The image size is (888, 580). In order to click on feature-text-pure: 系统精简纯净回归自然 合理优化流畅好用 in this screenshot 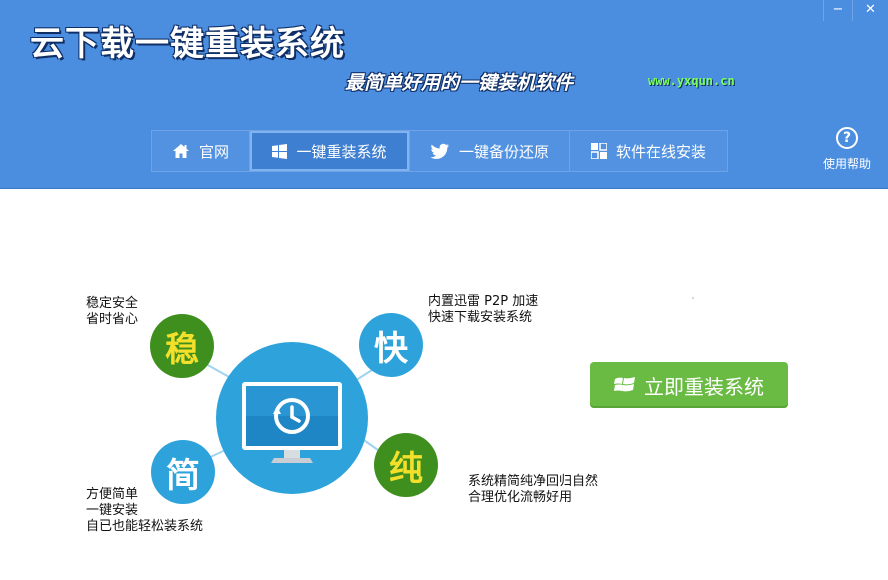, I will do `click(533, 489)`.